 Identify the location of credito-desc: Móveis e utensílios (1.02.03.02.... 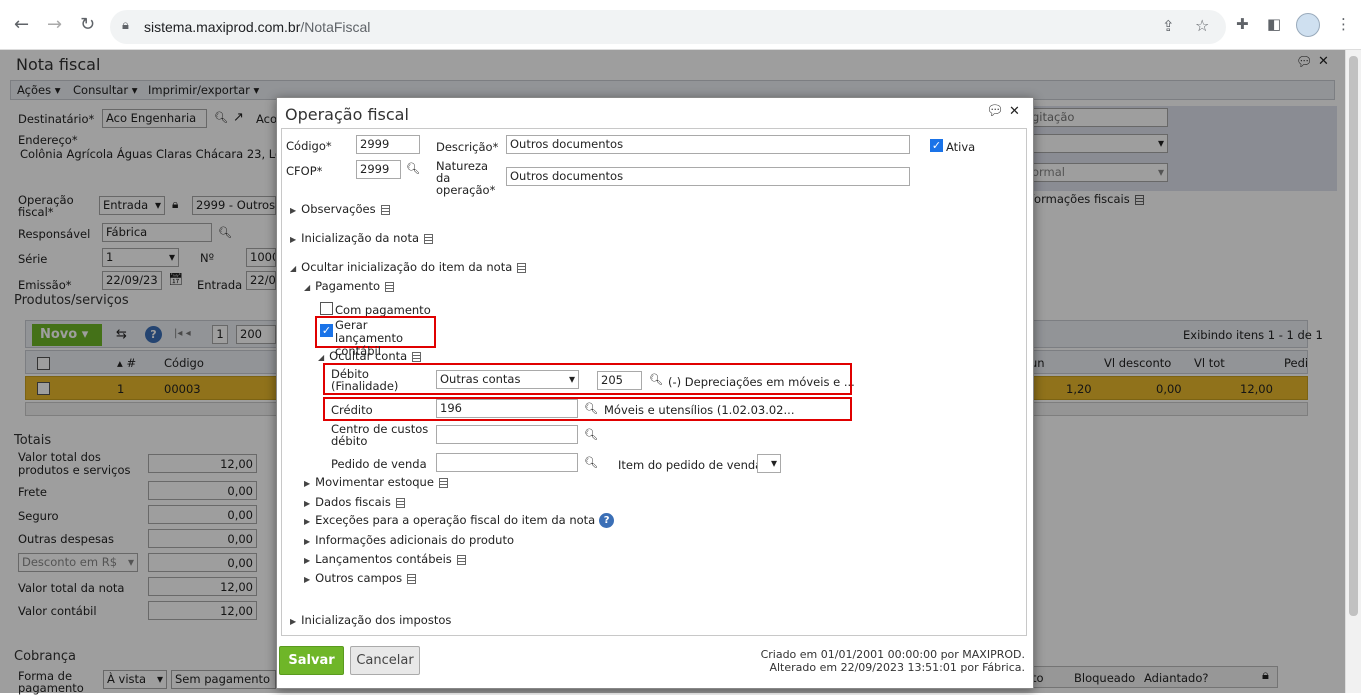
(699, 410).